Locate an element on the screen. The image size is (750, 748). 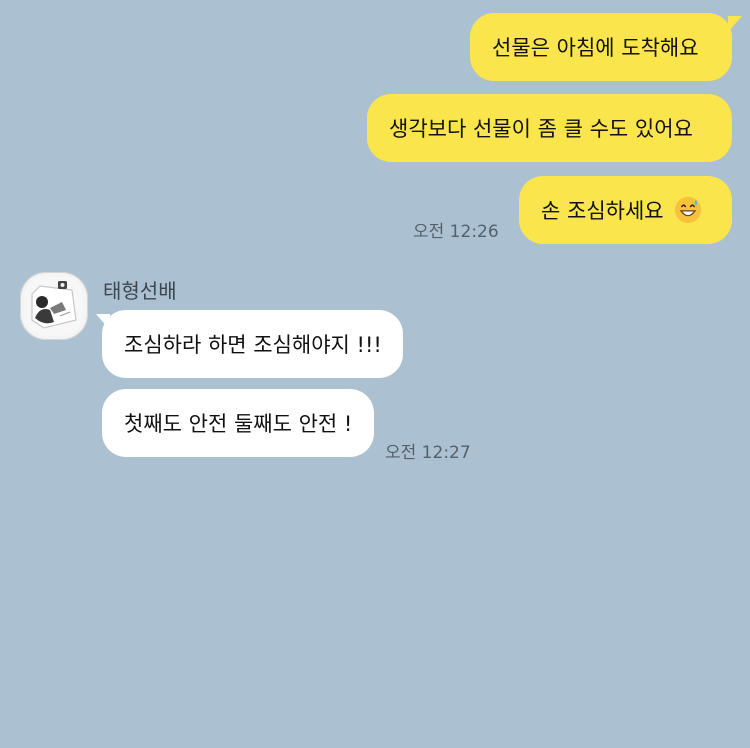
outgoing-message-bubble: 선물은 아침에 도착해요 is located at coordinates (601, 47).